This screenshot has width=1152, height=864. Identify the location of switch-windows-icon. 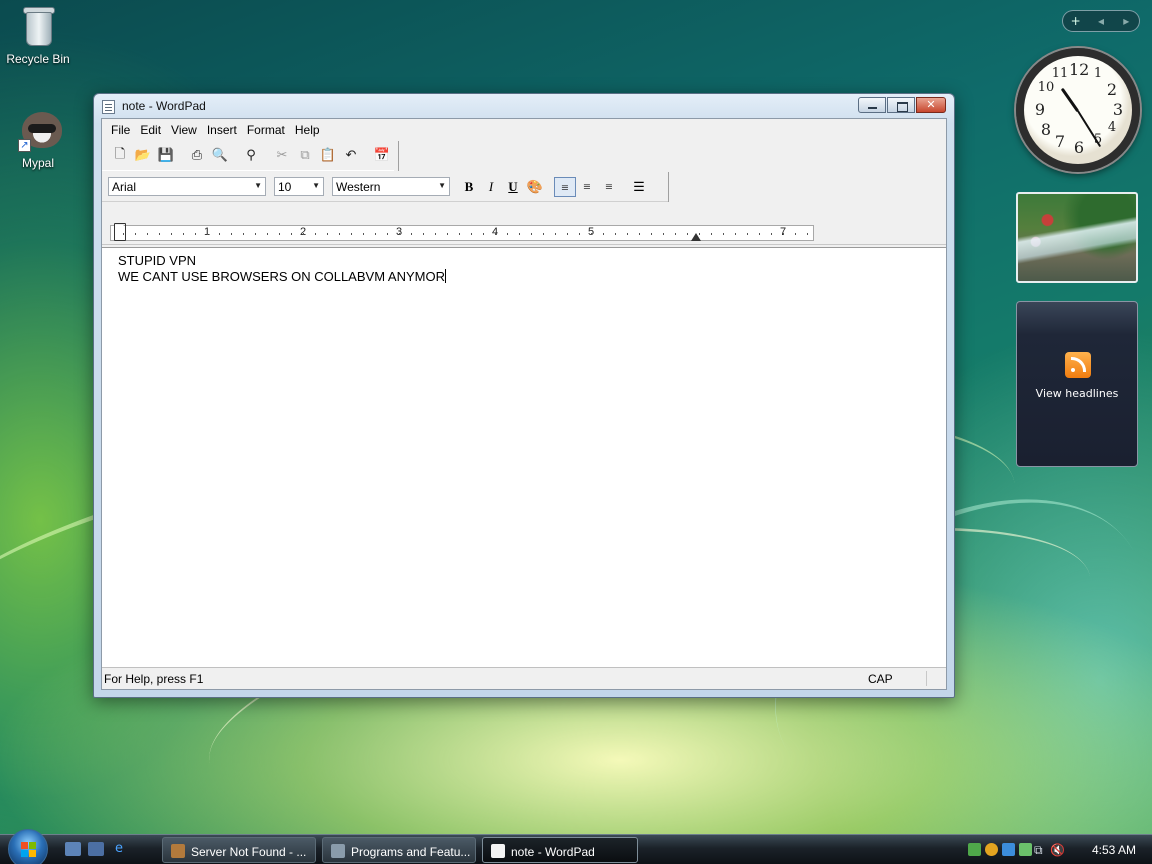
(96, 849).